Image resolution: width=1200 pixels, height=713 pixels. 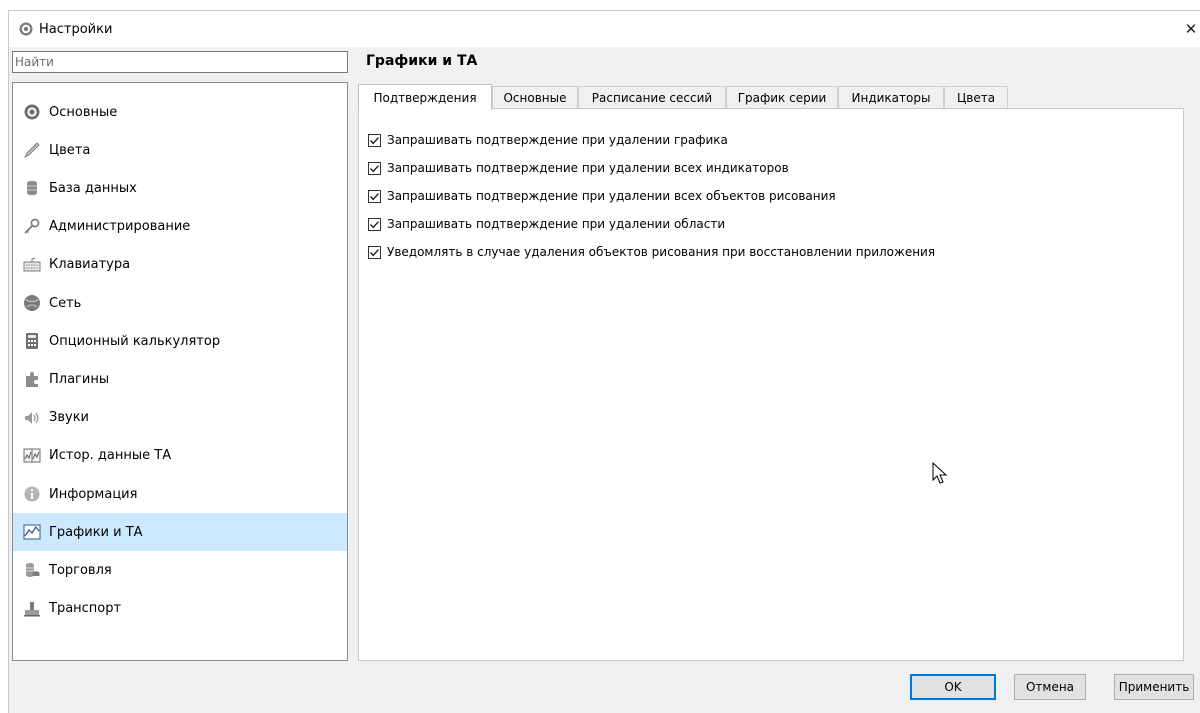 What do you see at coordinates (32, 456) in the screenshot?
I see `history-chart-icon` at bounding box center [32, 456].